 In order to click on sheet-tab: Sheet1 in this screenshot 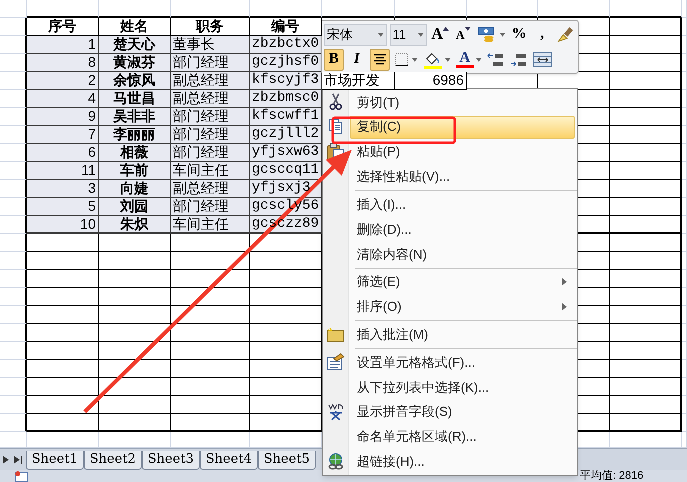, I will do `click(55, 460)`.